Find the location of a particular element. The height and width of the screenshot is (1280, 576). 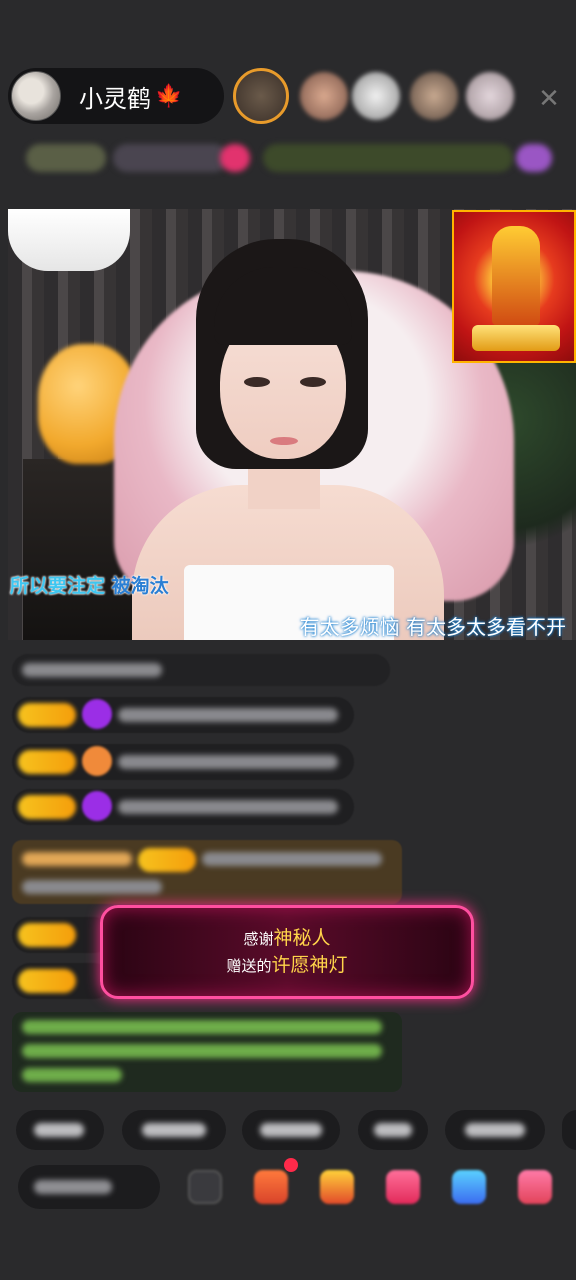

gift-toast-line-2: 赠送的许愿神灯 is located at coordinates (286, 965).